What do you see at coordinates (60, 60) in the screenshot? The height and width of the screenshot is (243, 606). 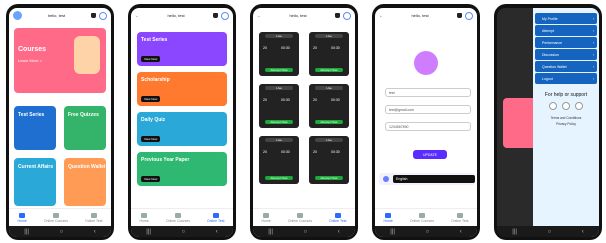 I see `courses-banner: Courses Learn More >` at bounding box center [60, 60].